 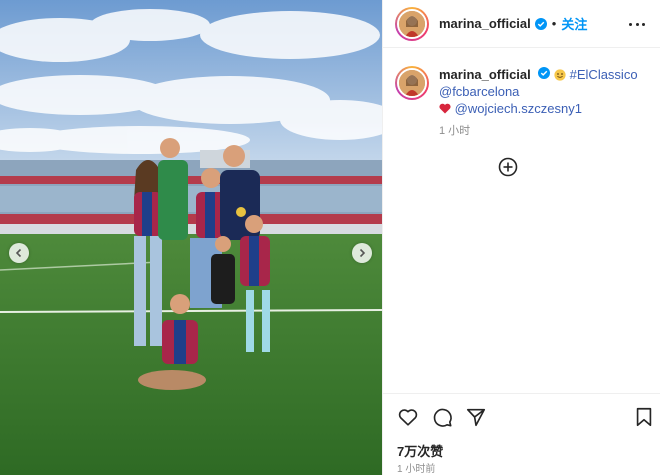 I want to click on bookmark-icon, so click(x=644, y=417).